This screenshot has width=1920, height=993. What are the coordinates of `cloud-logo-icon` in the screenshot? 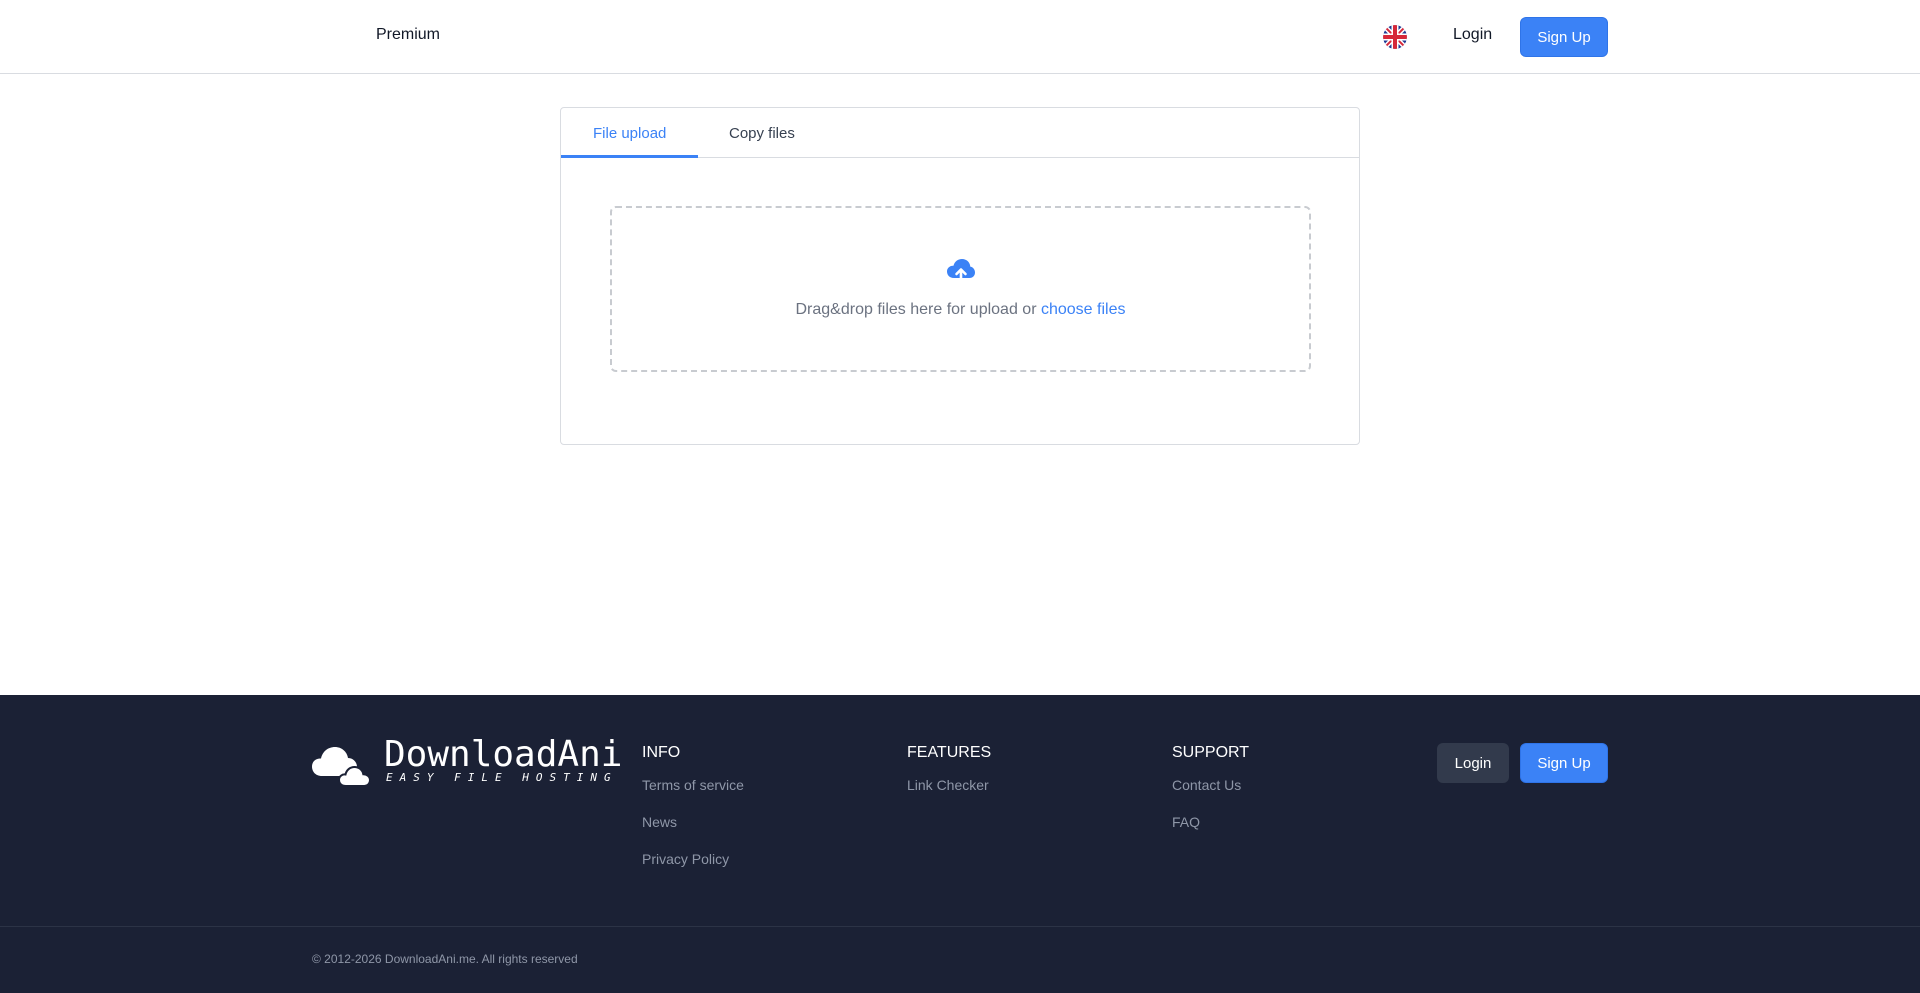 It's located at (345, 764).